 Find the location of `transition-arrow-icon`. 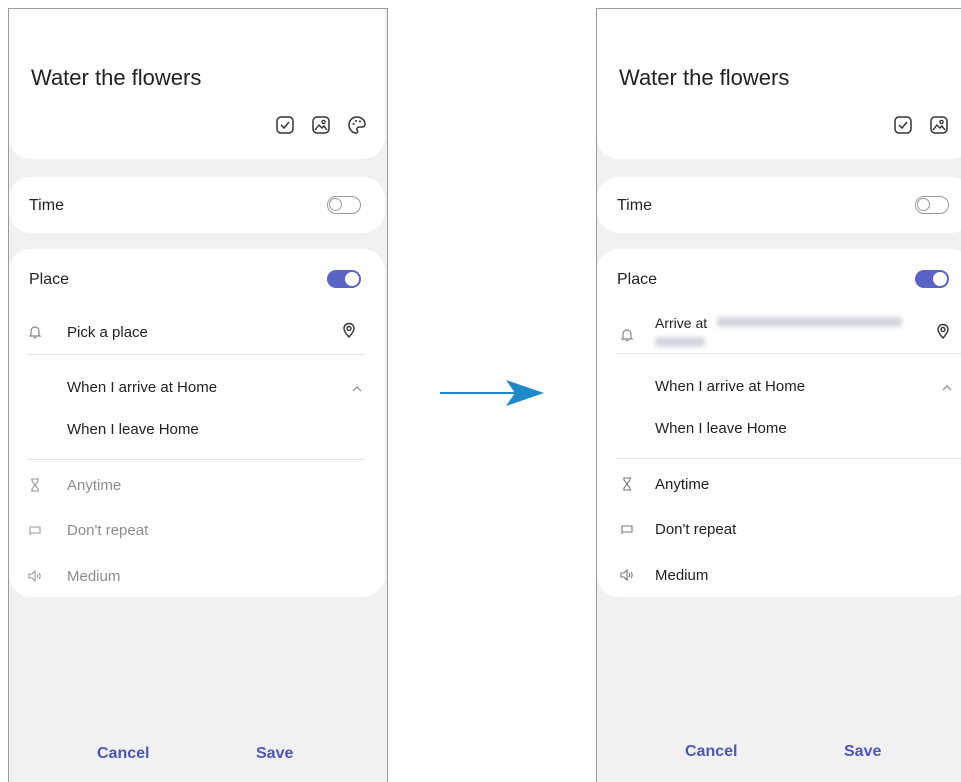

transition-arrow-icon is located at coordinates (492, 393).